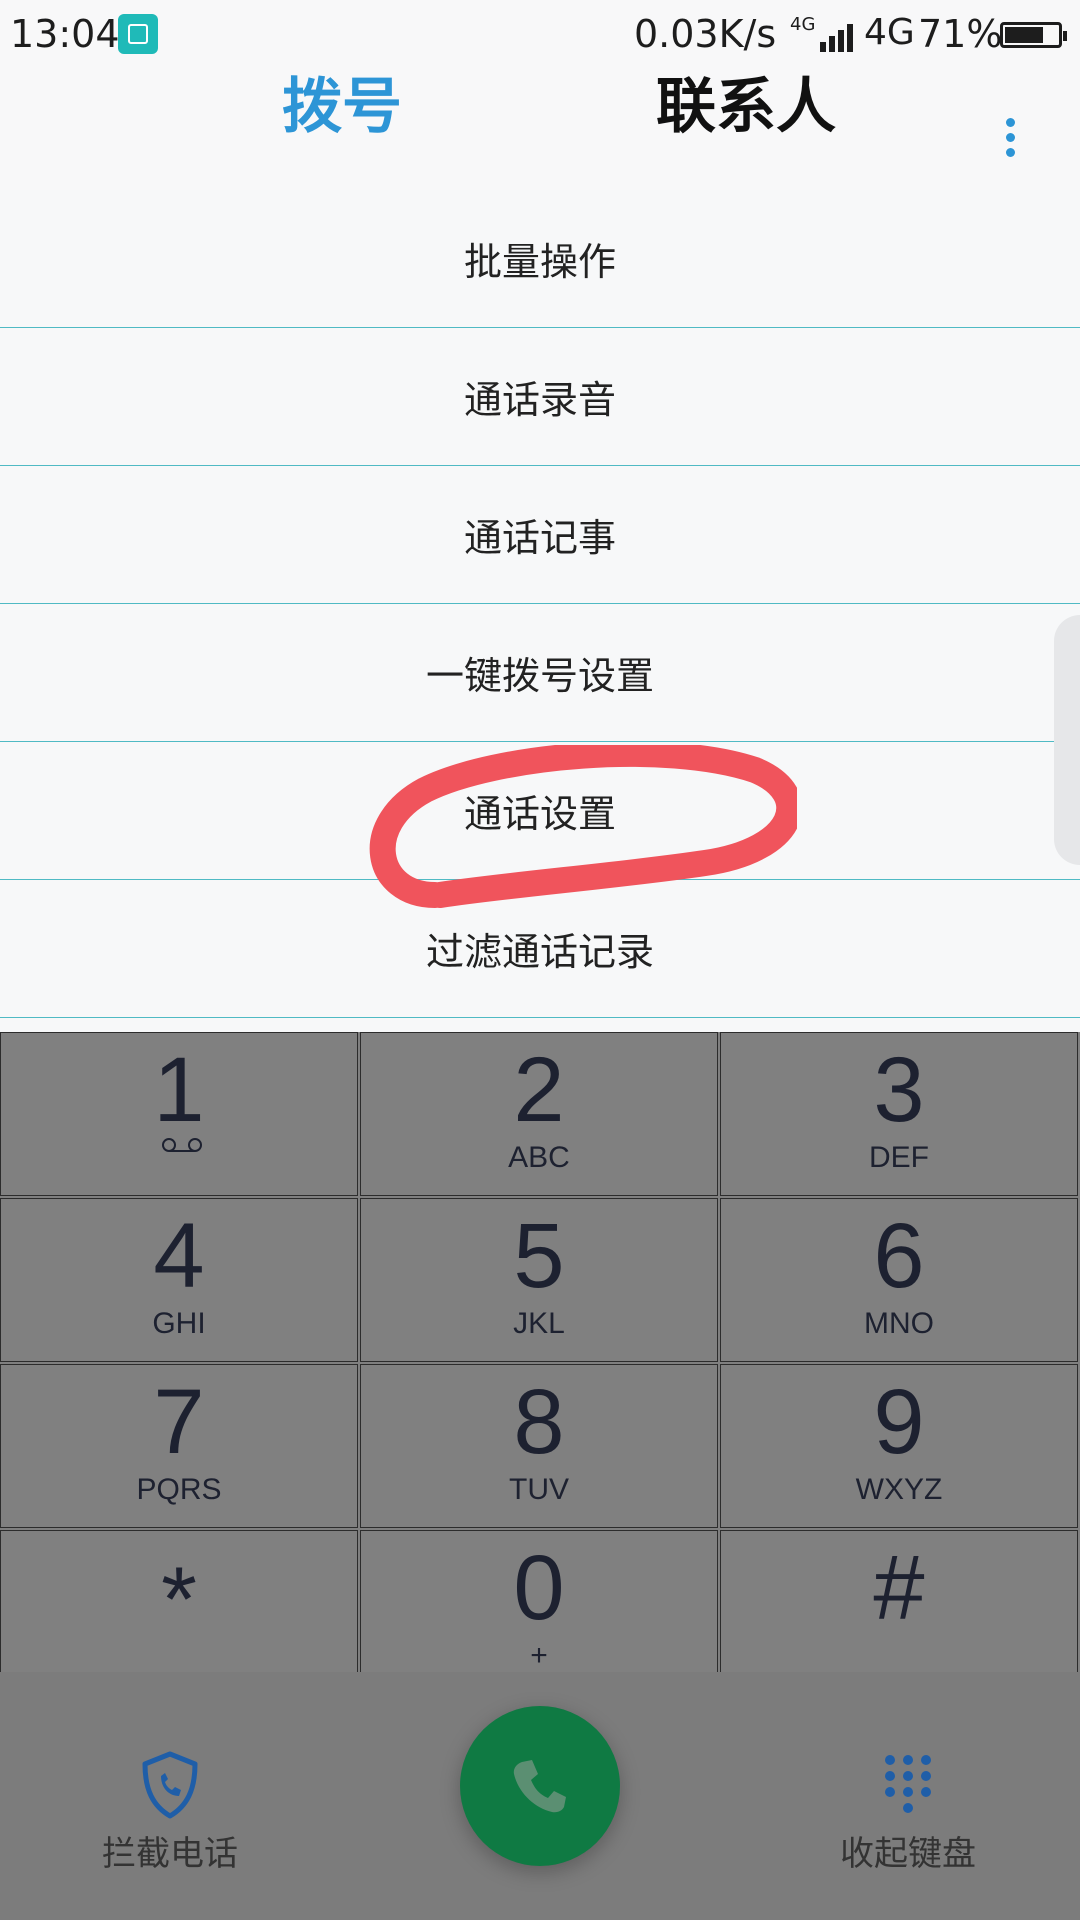  Describe the element at coordinates (899, 1588) in the screenshot. I see `key-digit: #` at that location.